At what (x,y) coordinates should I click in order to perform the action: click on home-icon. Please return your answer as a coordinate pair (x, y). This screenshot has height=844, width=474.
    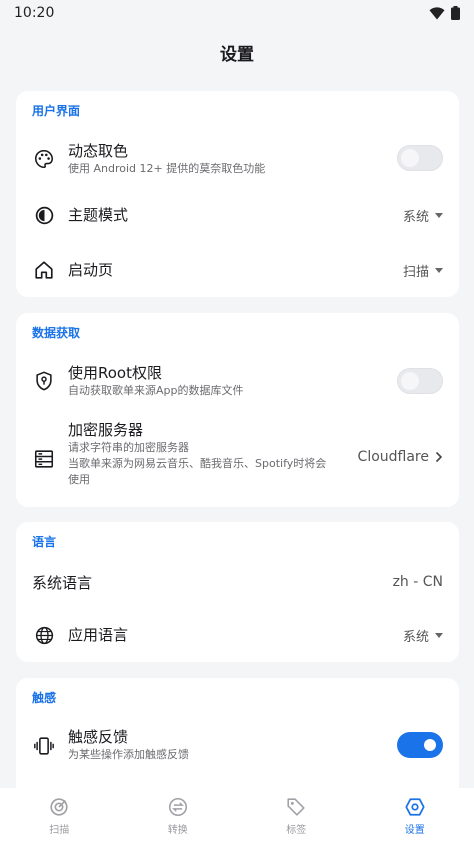
    Looking at the image, I should click on (44, 270).